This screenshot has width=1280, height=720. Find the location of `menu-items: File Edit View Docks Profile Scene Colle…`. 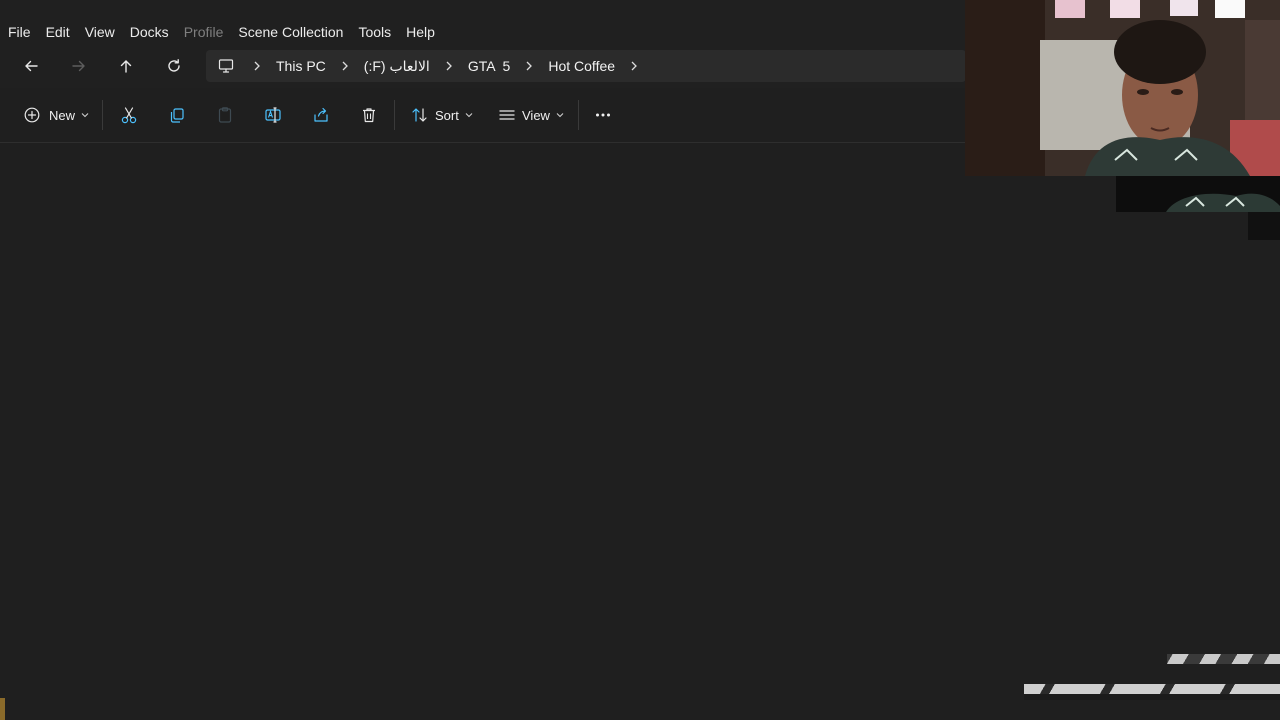

menu-items: File Edit View Docks Profile Scene Colle… is located at coordinates (221, 32).